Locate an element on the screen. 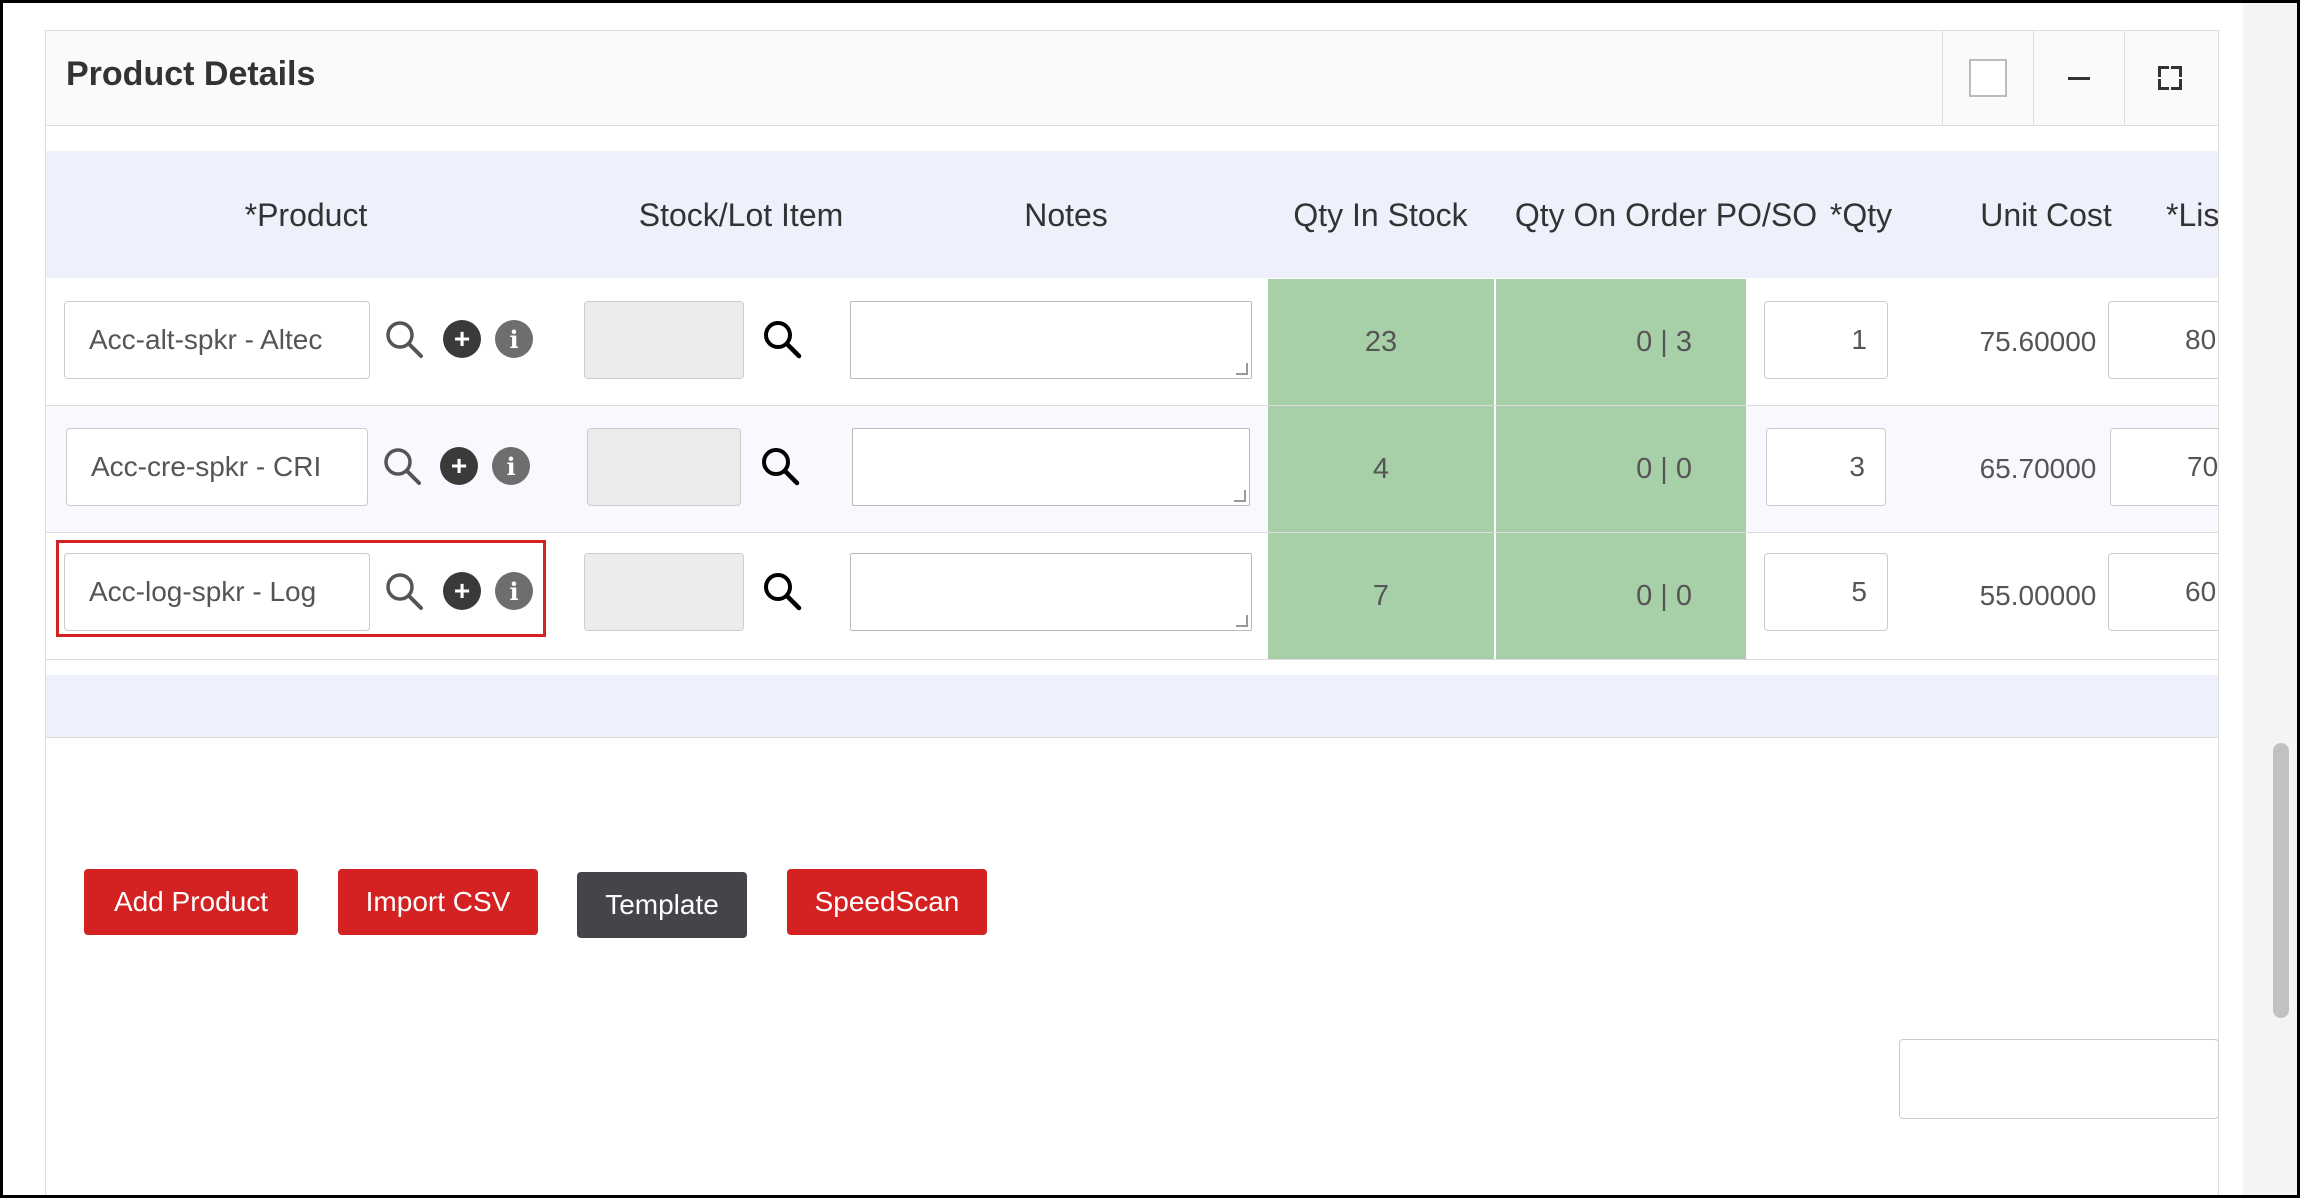 The image size is (2300, 1198). table-footer is located at coordinates (1132, 706).